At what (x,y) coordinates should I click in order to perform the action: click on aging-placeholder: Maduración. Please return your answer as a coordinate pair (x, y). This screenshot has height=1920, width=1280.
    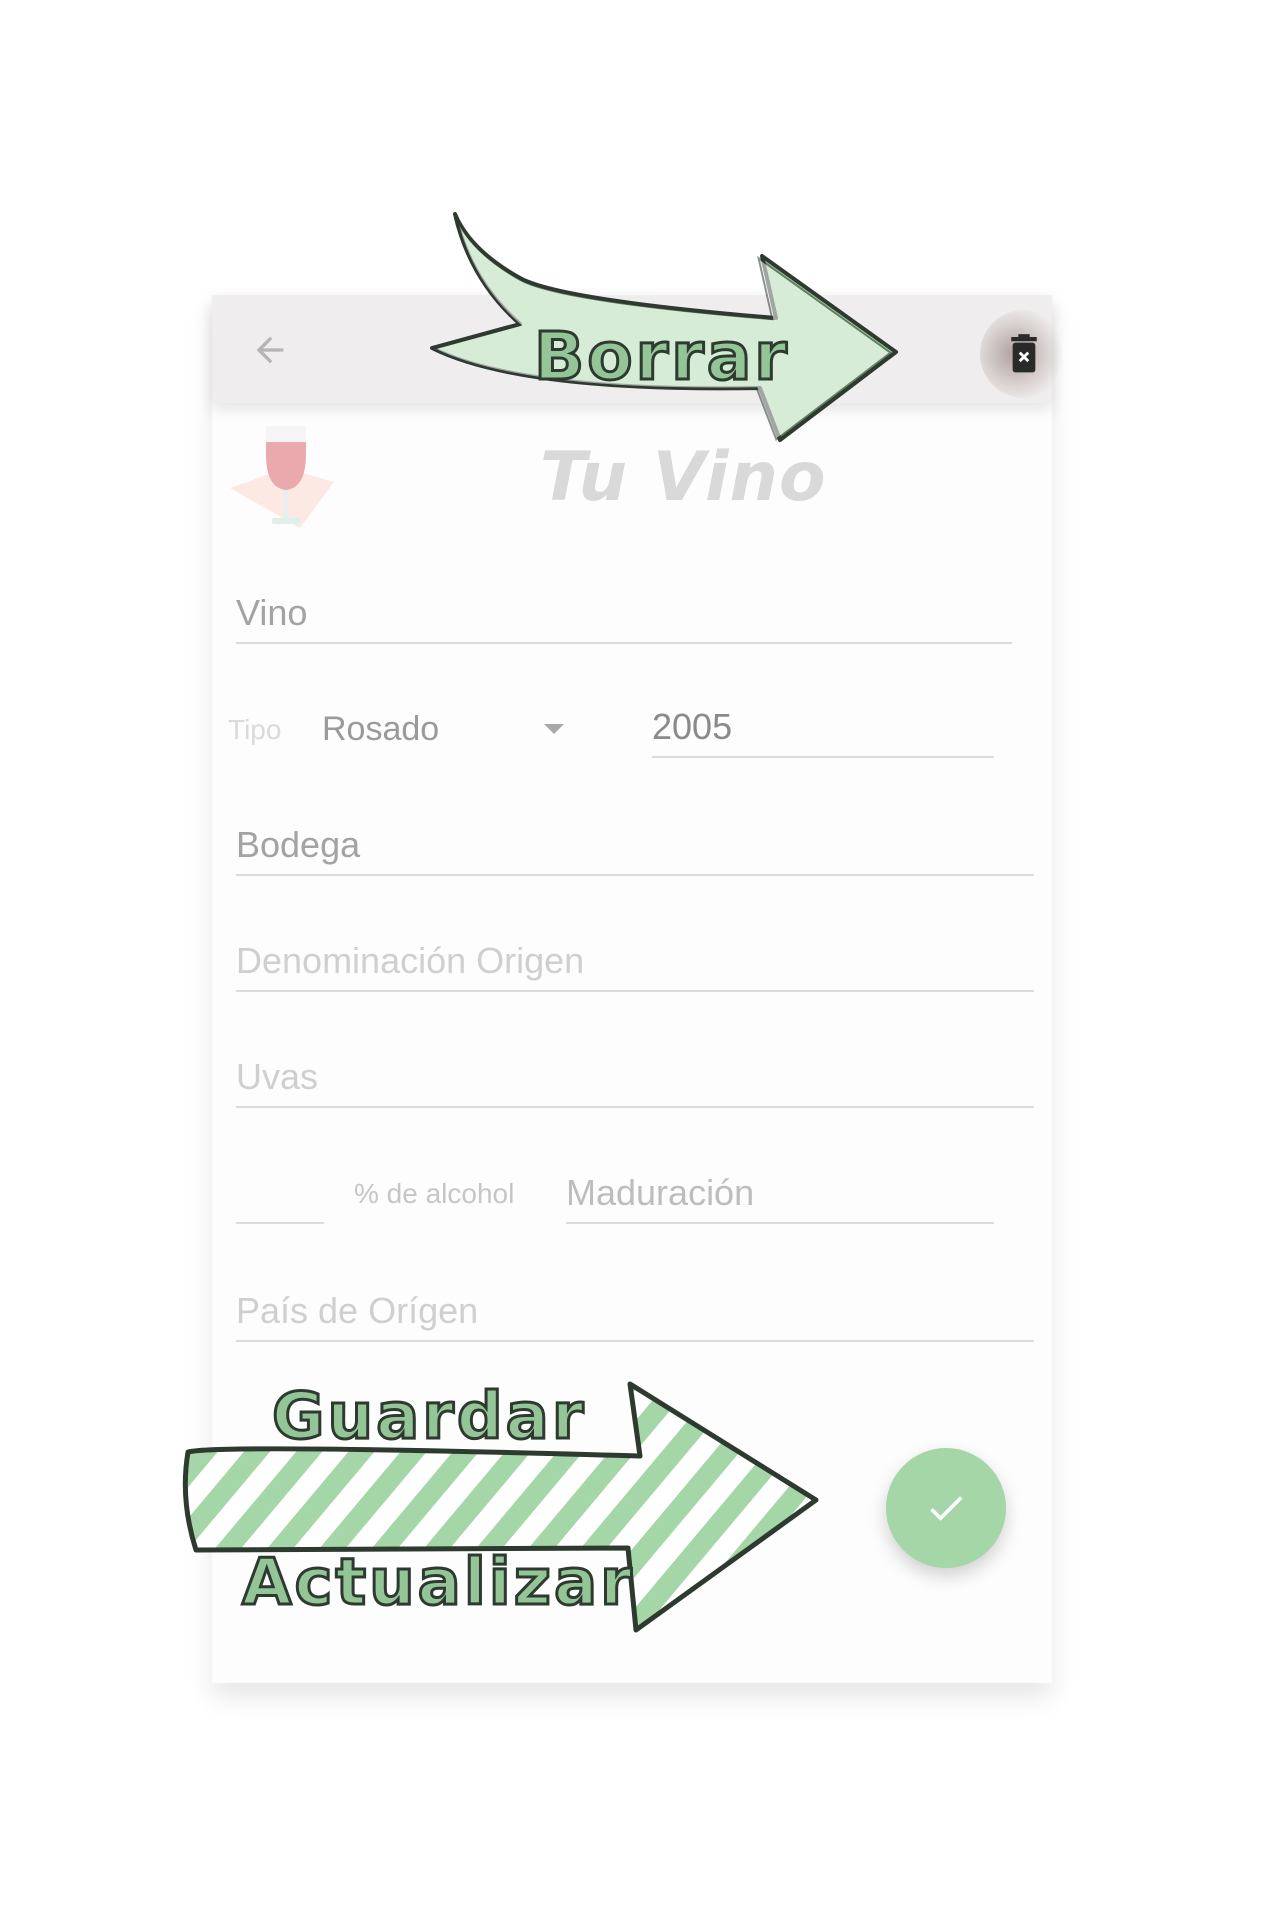
    Looking at the image, I should click on (660, 1192).